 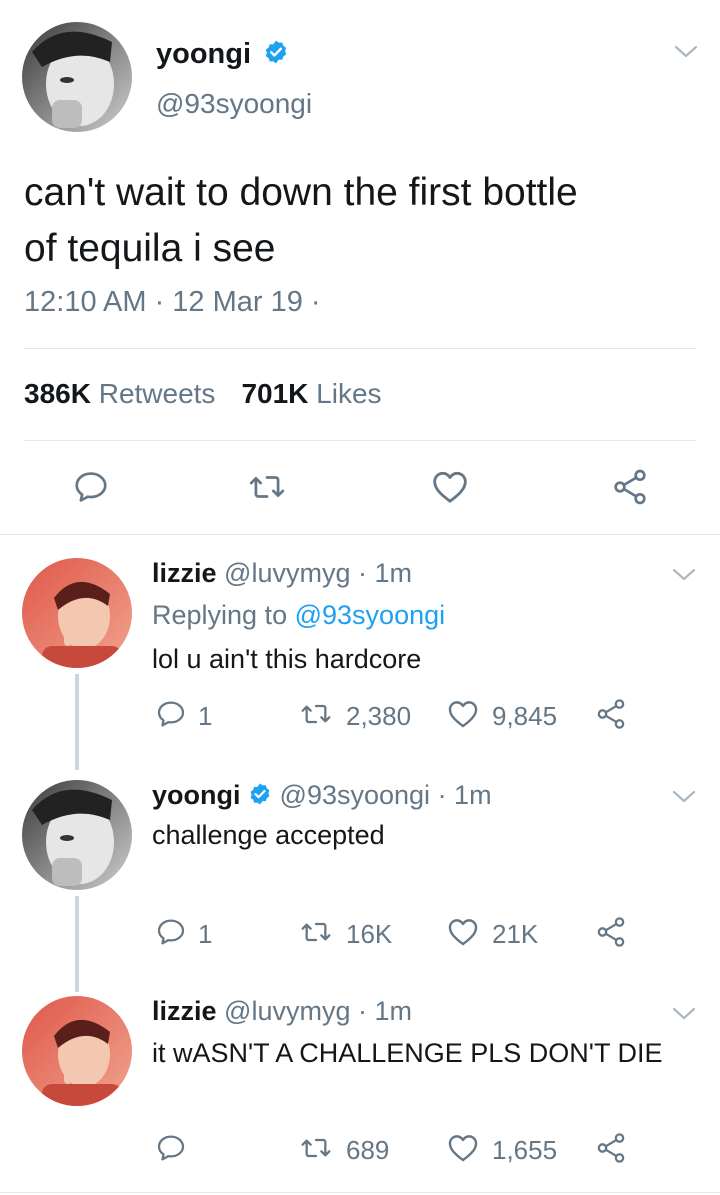 I want to click on reply-header: yoongi @93syoongi · 1m, so click(x=322, y=795).